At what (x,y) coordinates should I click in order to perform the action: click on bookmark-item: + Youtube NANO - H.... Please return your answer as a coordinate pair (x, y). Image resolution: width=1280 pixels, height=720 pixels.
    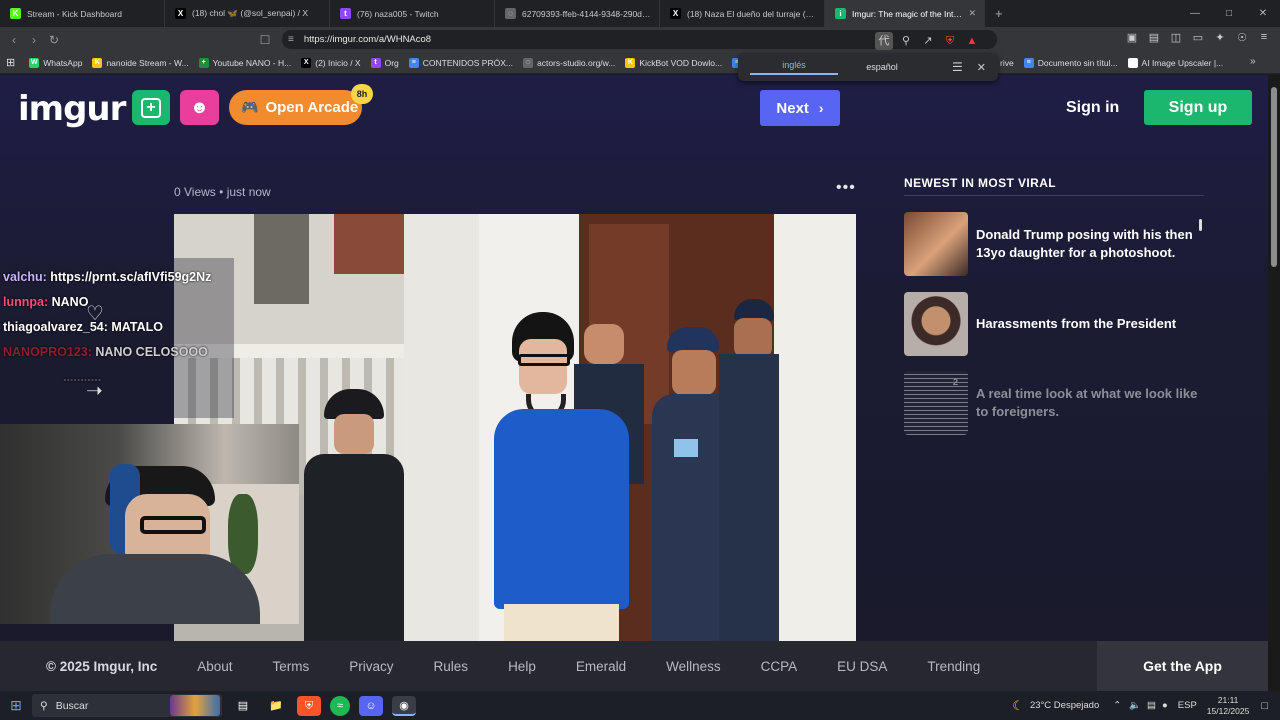
    Looking at the image, I should click on (244, 62).